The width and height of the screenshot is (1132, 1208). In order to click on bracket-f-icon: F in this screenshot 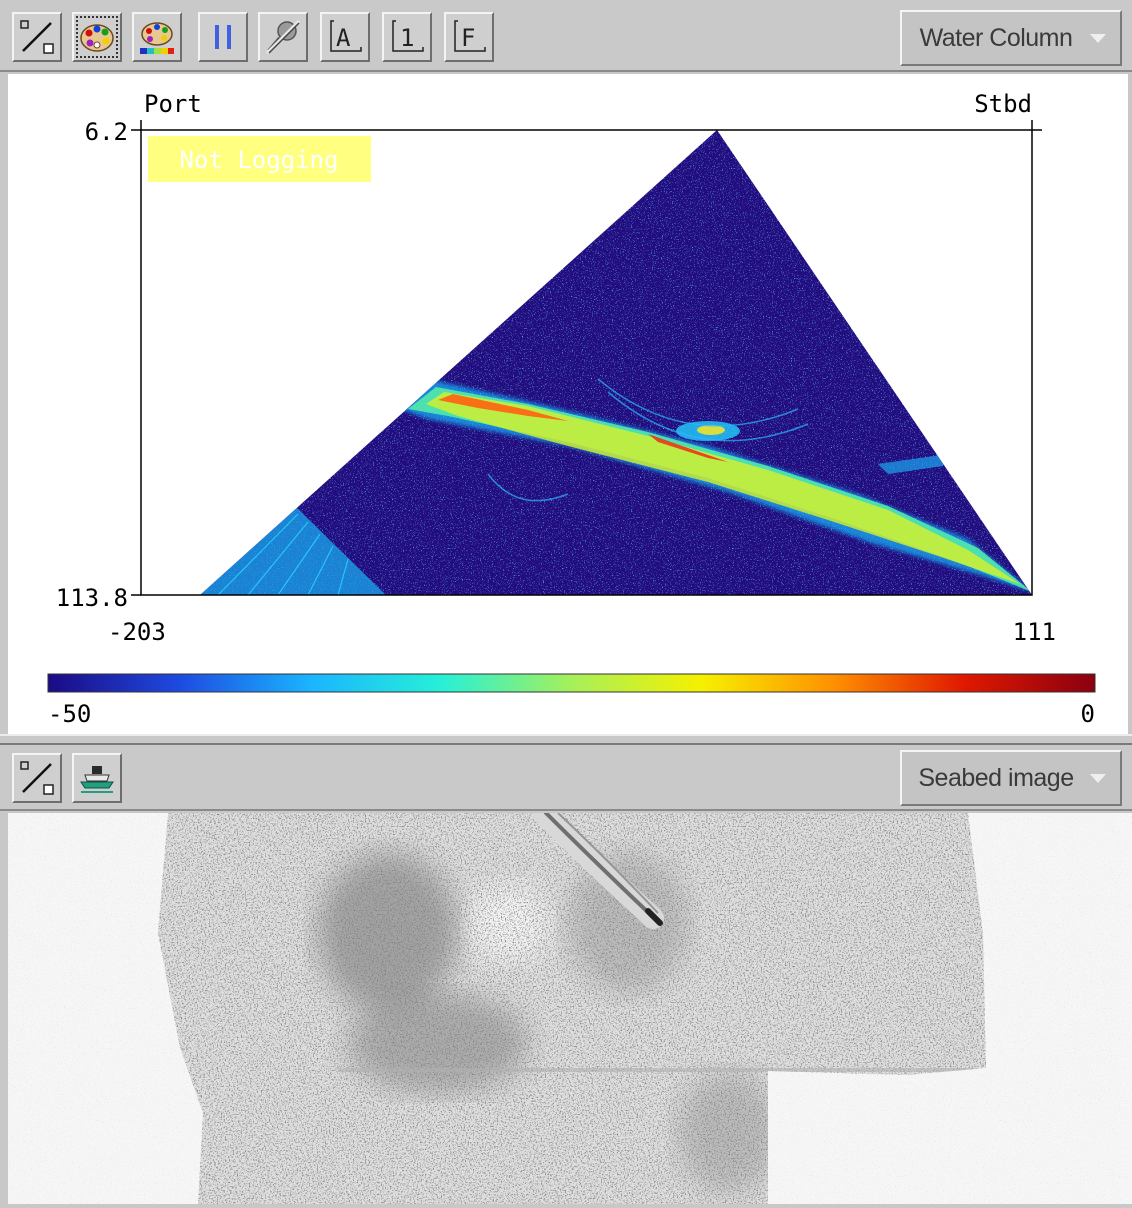, I will do `click(470, 36)`.